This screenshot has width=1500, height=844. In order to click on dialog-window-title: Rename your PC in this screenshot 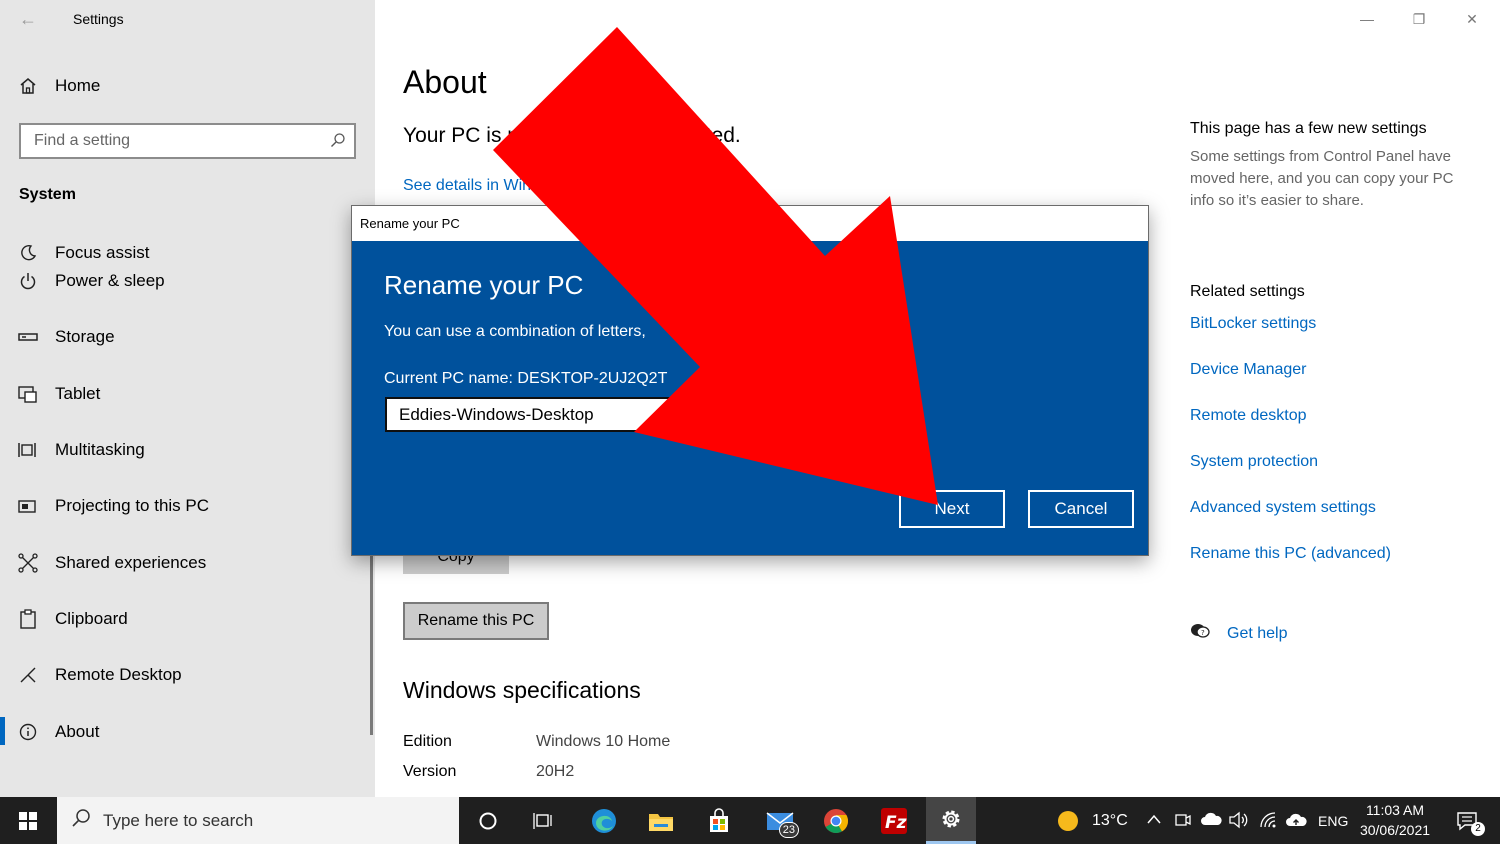, I will do `click(410, 223)`.